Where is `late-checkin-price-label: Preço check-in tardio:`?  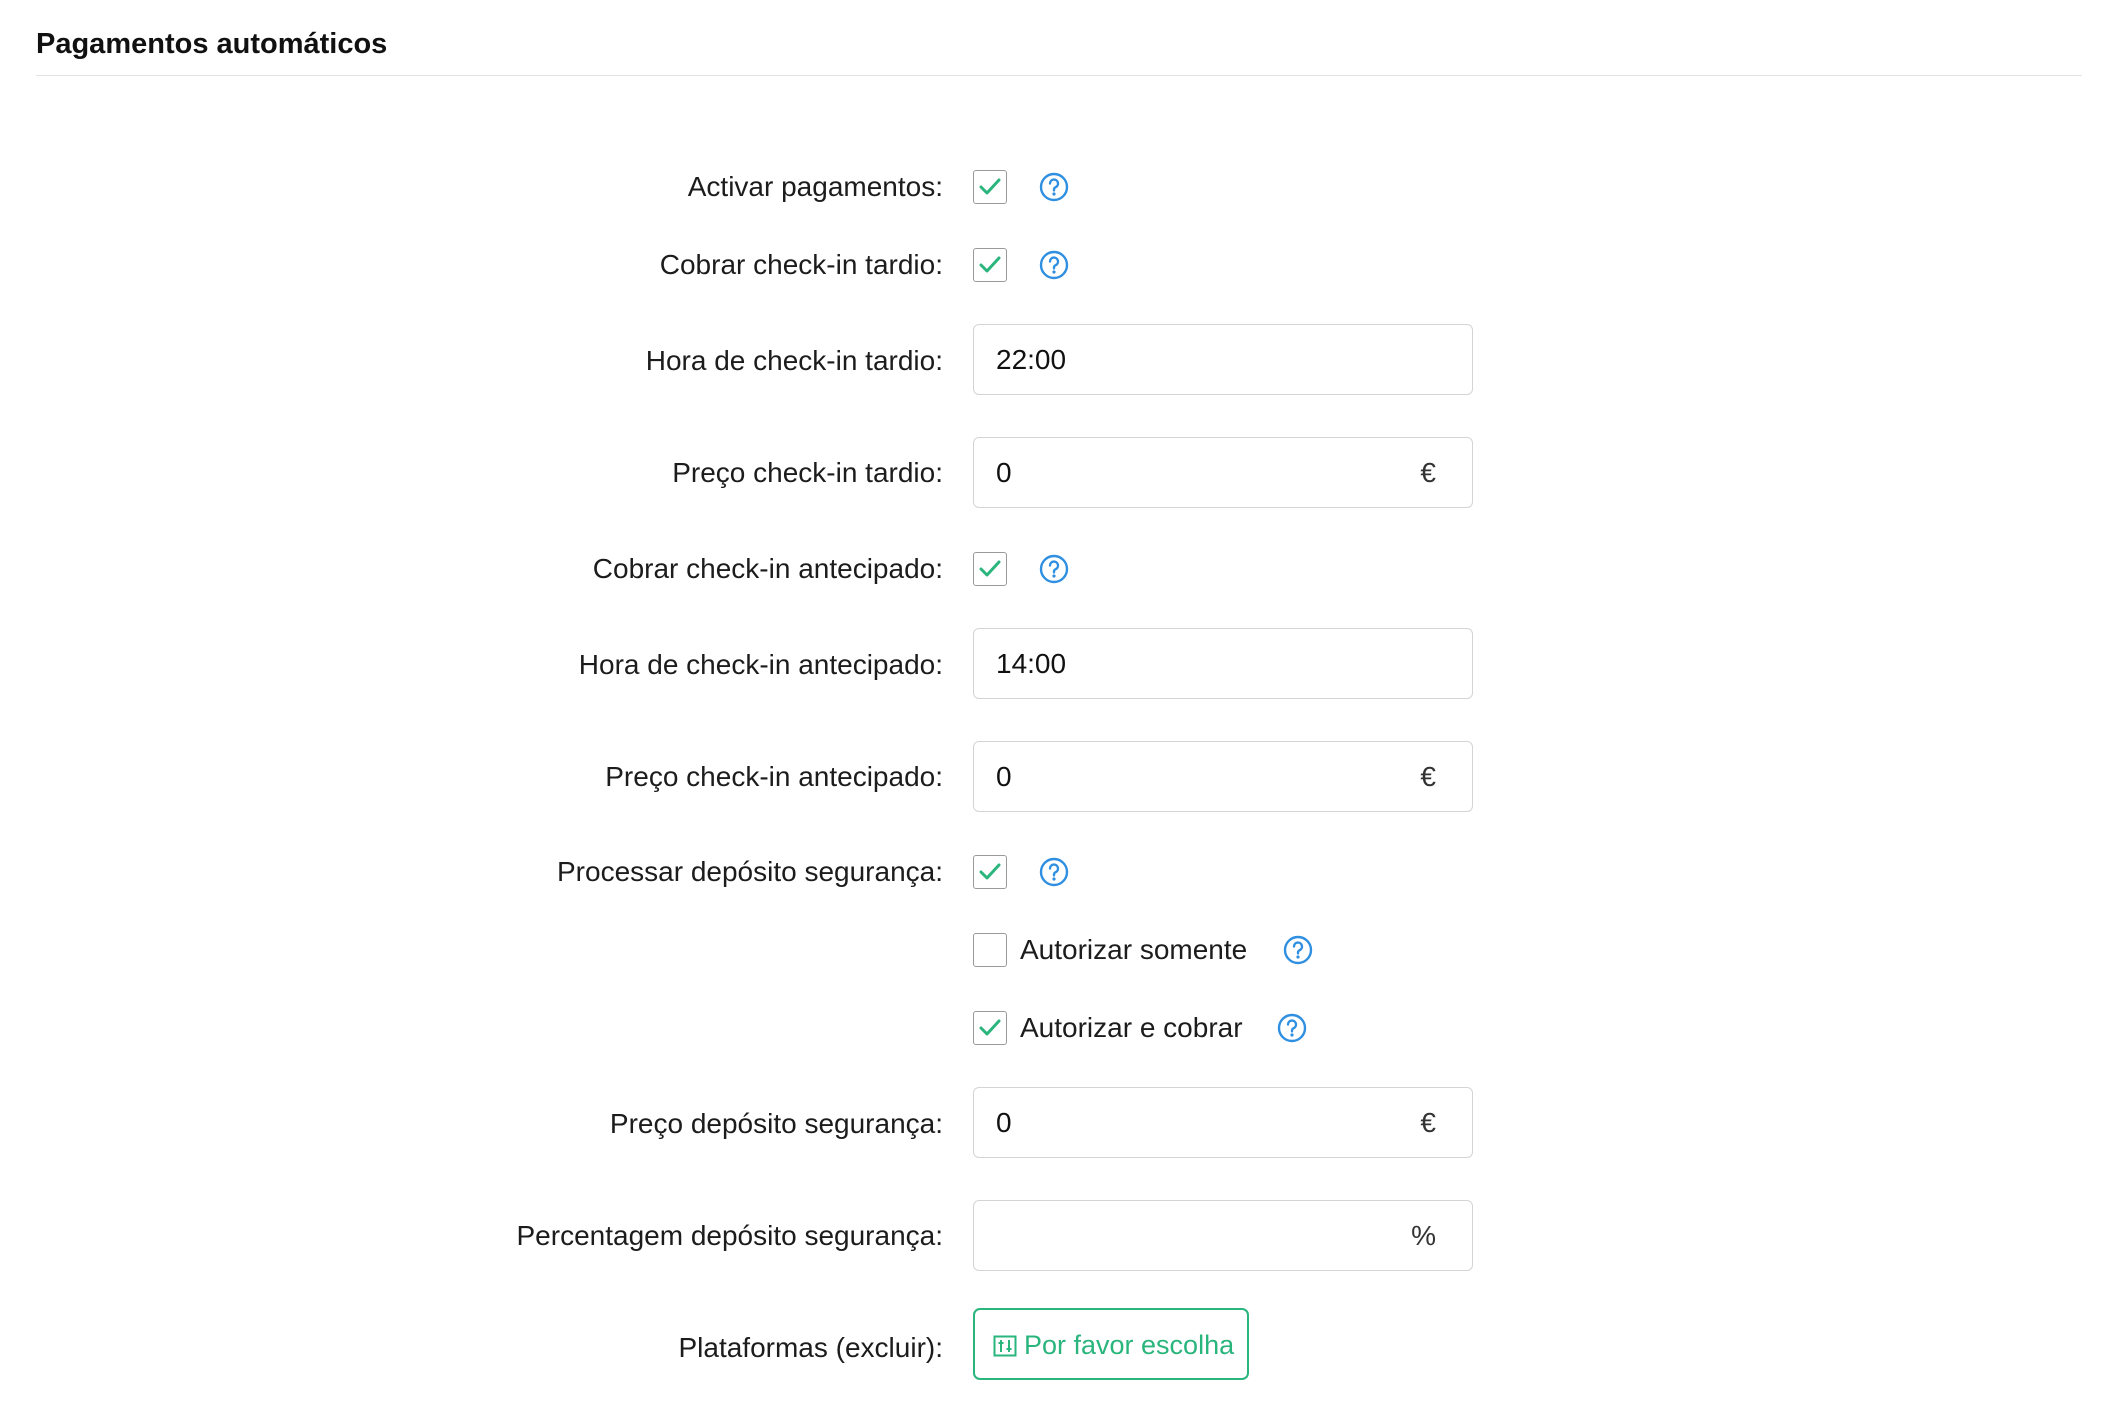 late-checkin-price-label: Preço check-in tardio: is located at coordinates (807, 472).